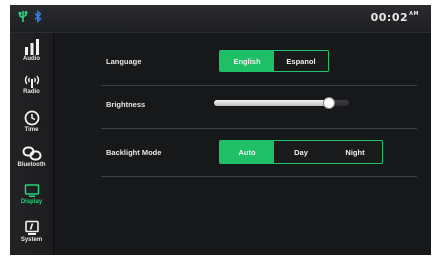  Describe the element at coordinates (31, 47) in the screenshot. I see `audio-bars-icon` at that location.